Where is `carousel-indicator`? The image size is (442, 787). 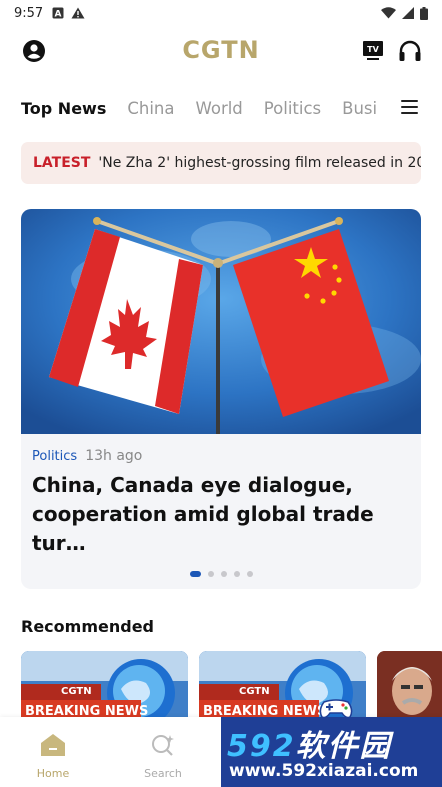 carousel-indicator is located at coordinates (221, 574).